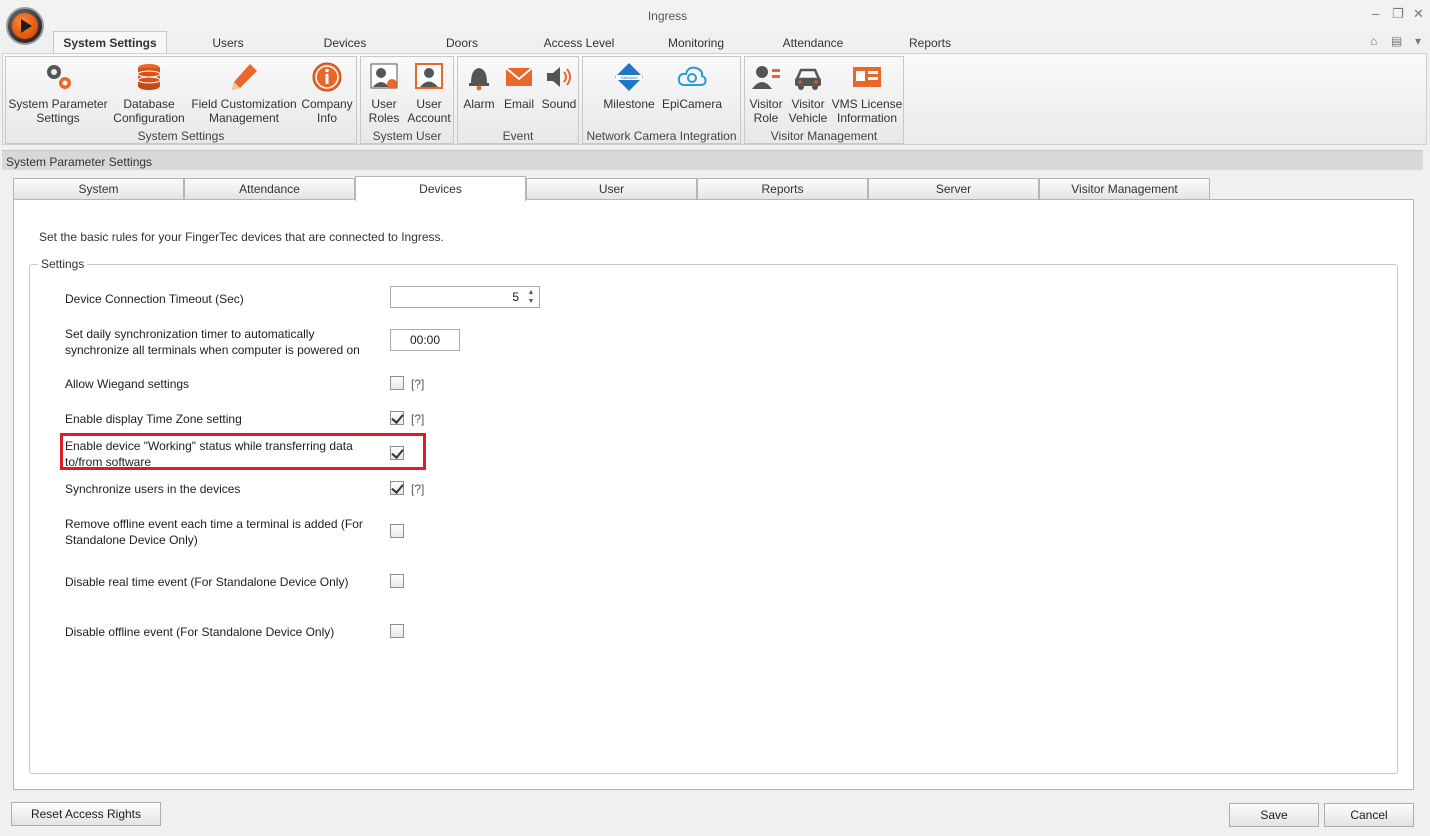 This screenshot has height=836, width=1430. I want to click on visitor-role-button: Visitor Role, so click(766, 93).